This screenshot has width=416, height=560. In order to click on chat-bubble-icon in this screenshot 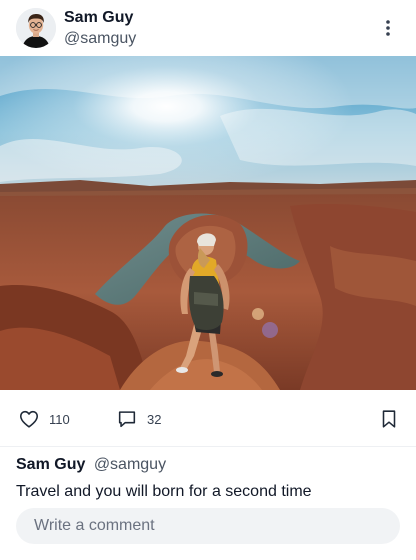, I will do `click(127, 419)`.